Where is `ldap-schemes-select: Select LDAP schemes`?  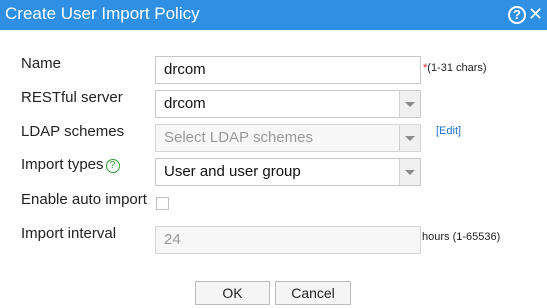 ldap-schemes-select: Select LDAP schemes is located at coordinates (288, 138).